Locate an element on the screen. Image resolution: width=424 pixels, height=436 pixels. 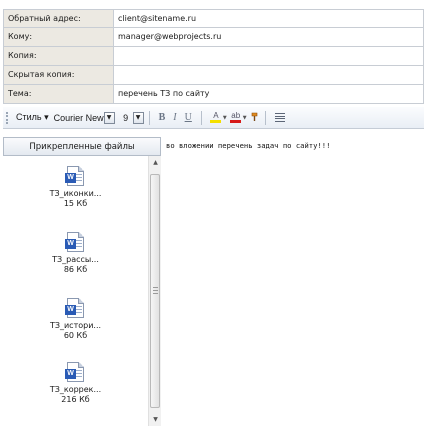
message-body: во вложении перечень задач по сайту!!! is located at coordinates (248, 145).